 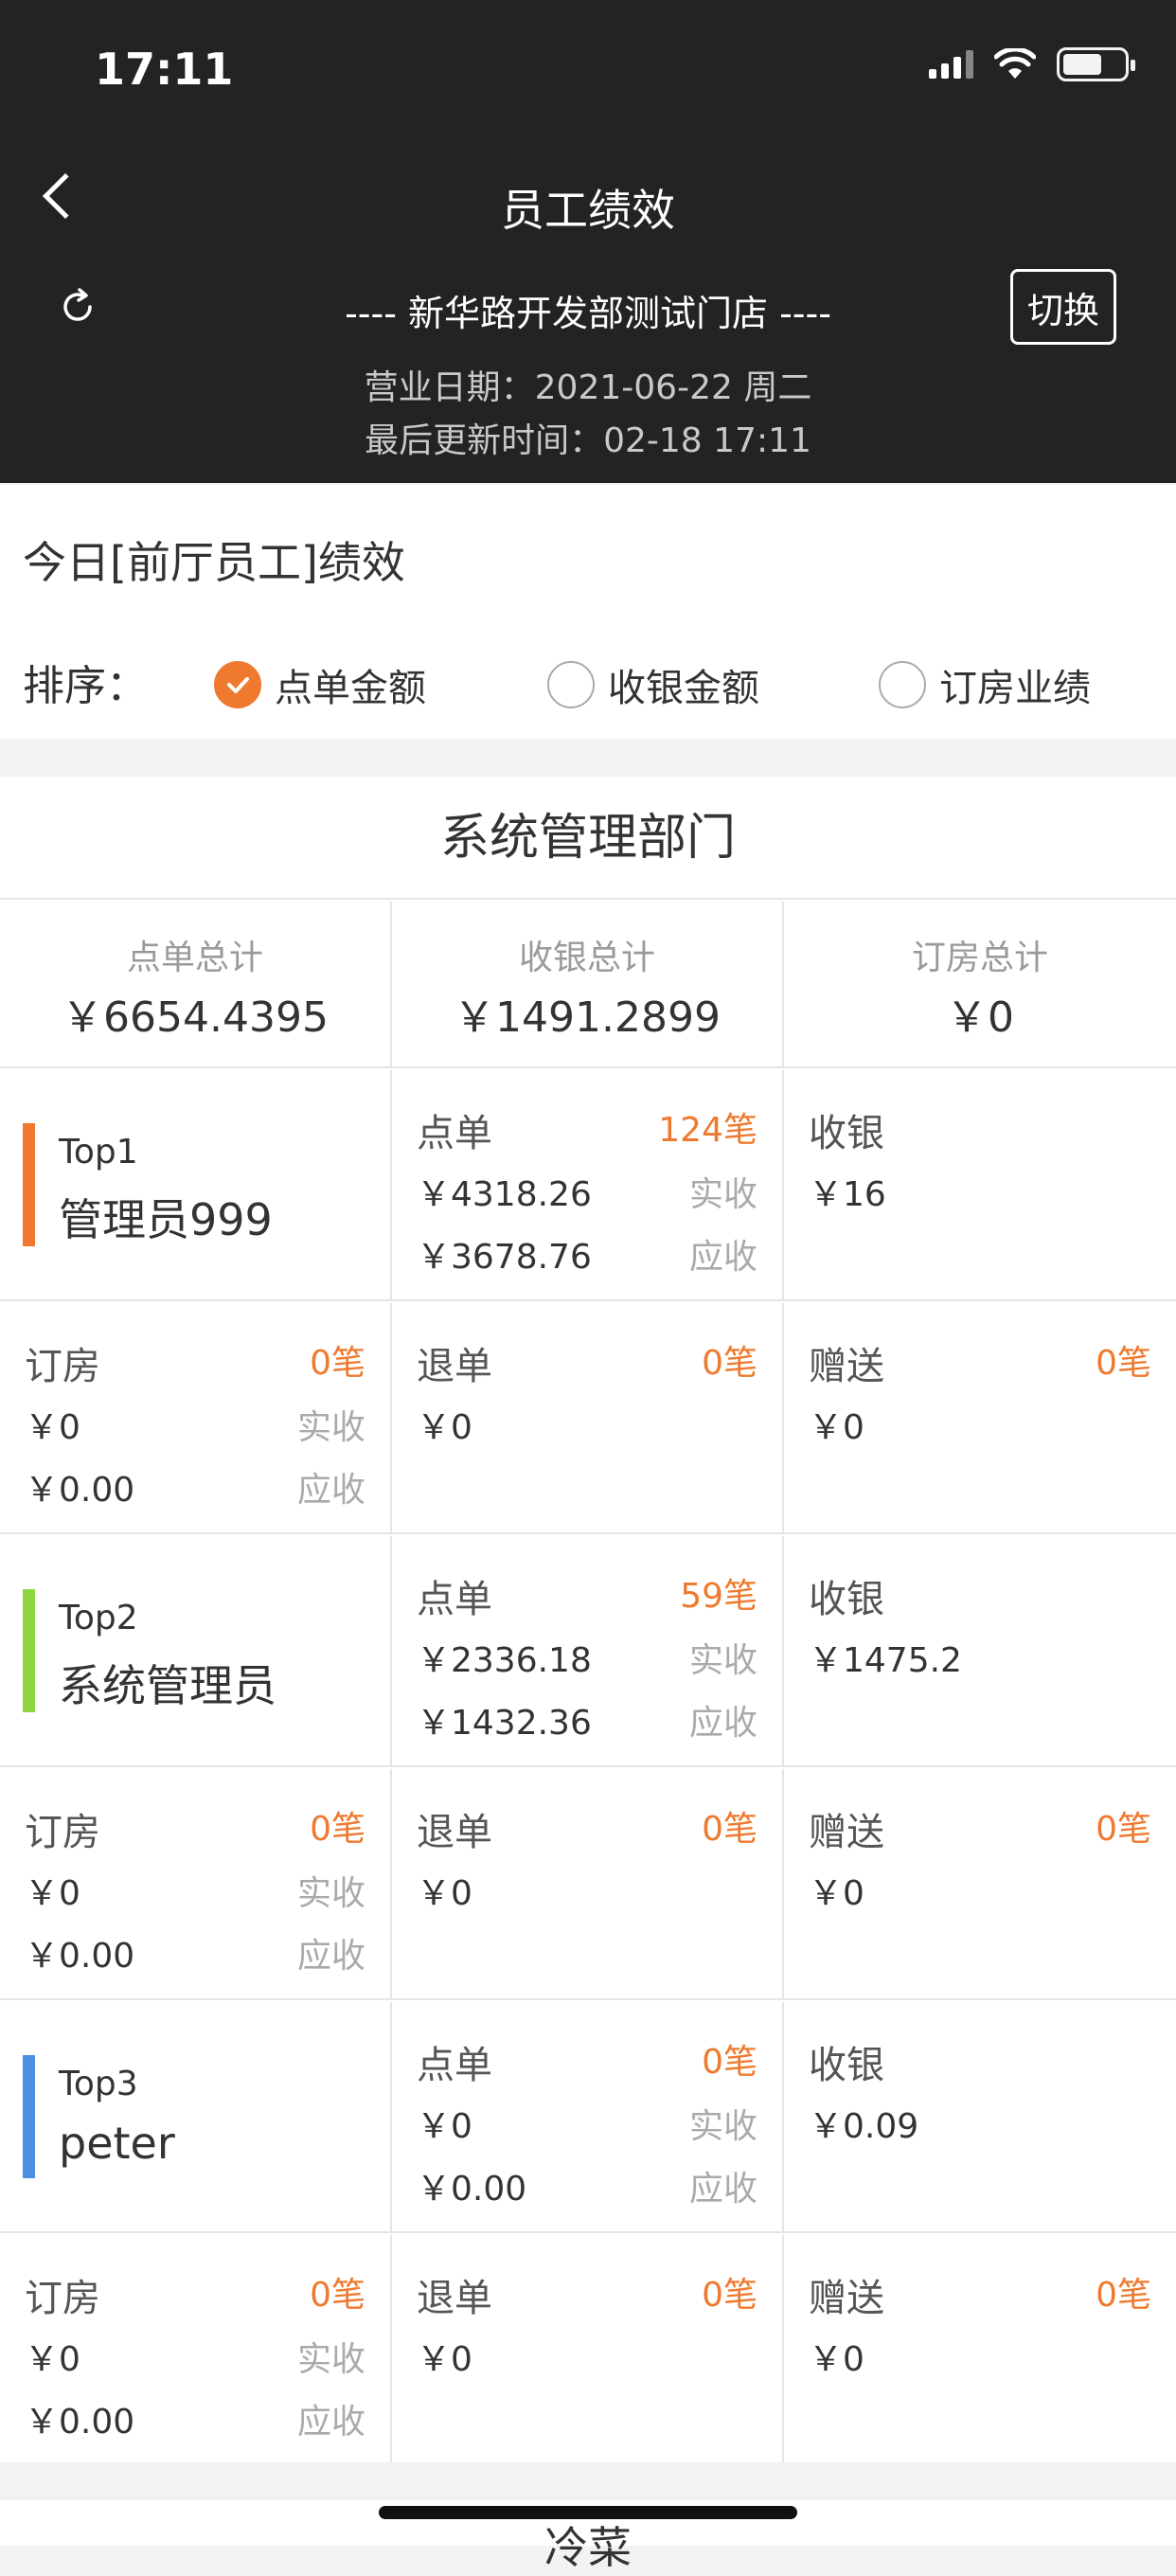 I want to click on order-cell: 点单 0笔 ￥0 实收 ￥0.00 应收, so click(x=588, y=2116).